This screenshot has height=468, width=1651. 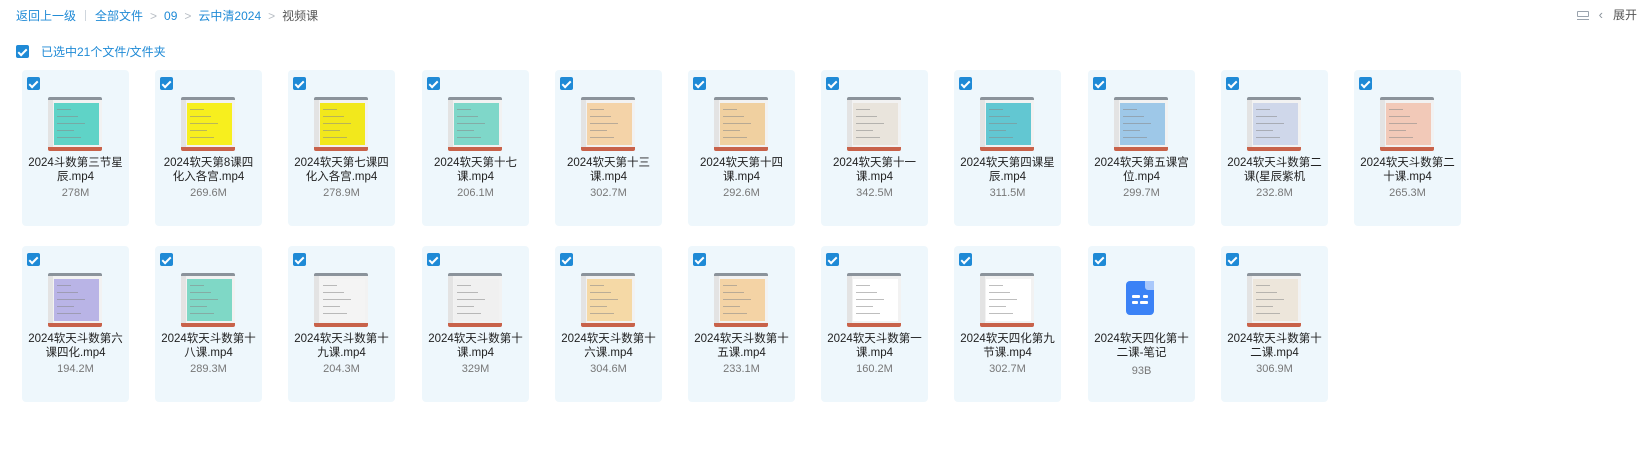 I want to click on file-card: 2024软天第十七课.mp4 206.1M, so click(x=475, y=148).